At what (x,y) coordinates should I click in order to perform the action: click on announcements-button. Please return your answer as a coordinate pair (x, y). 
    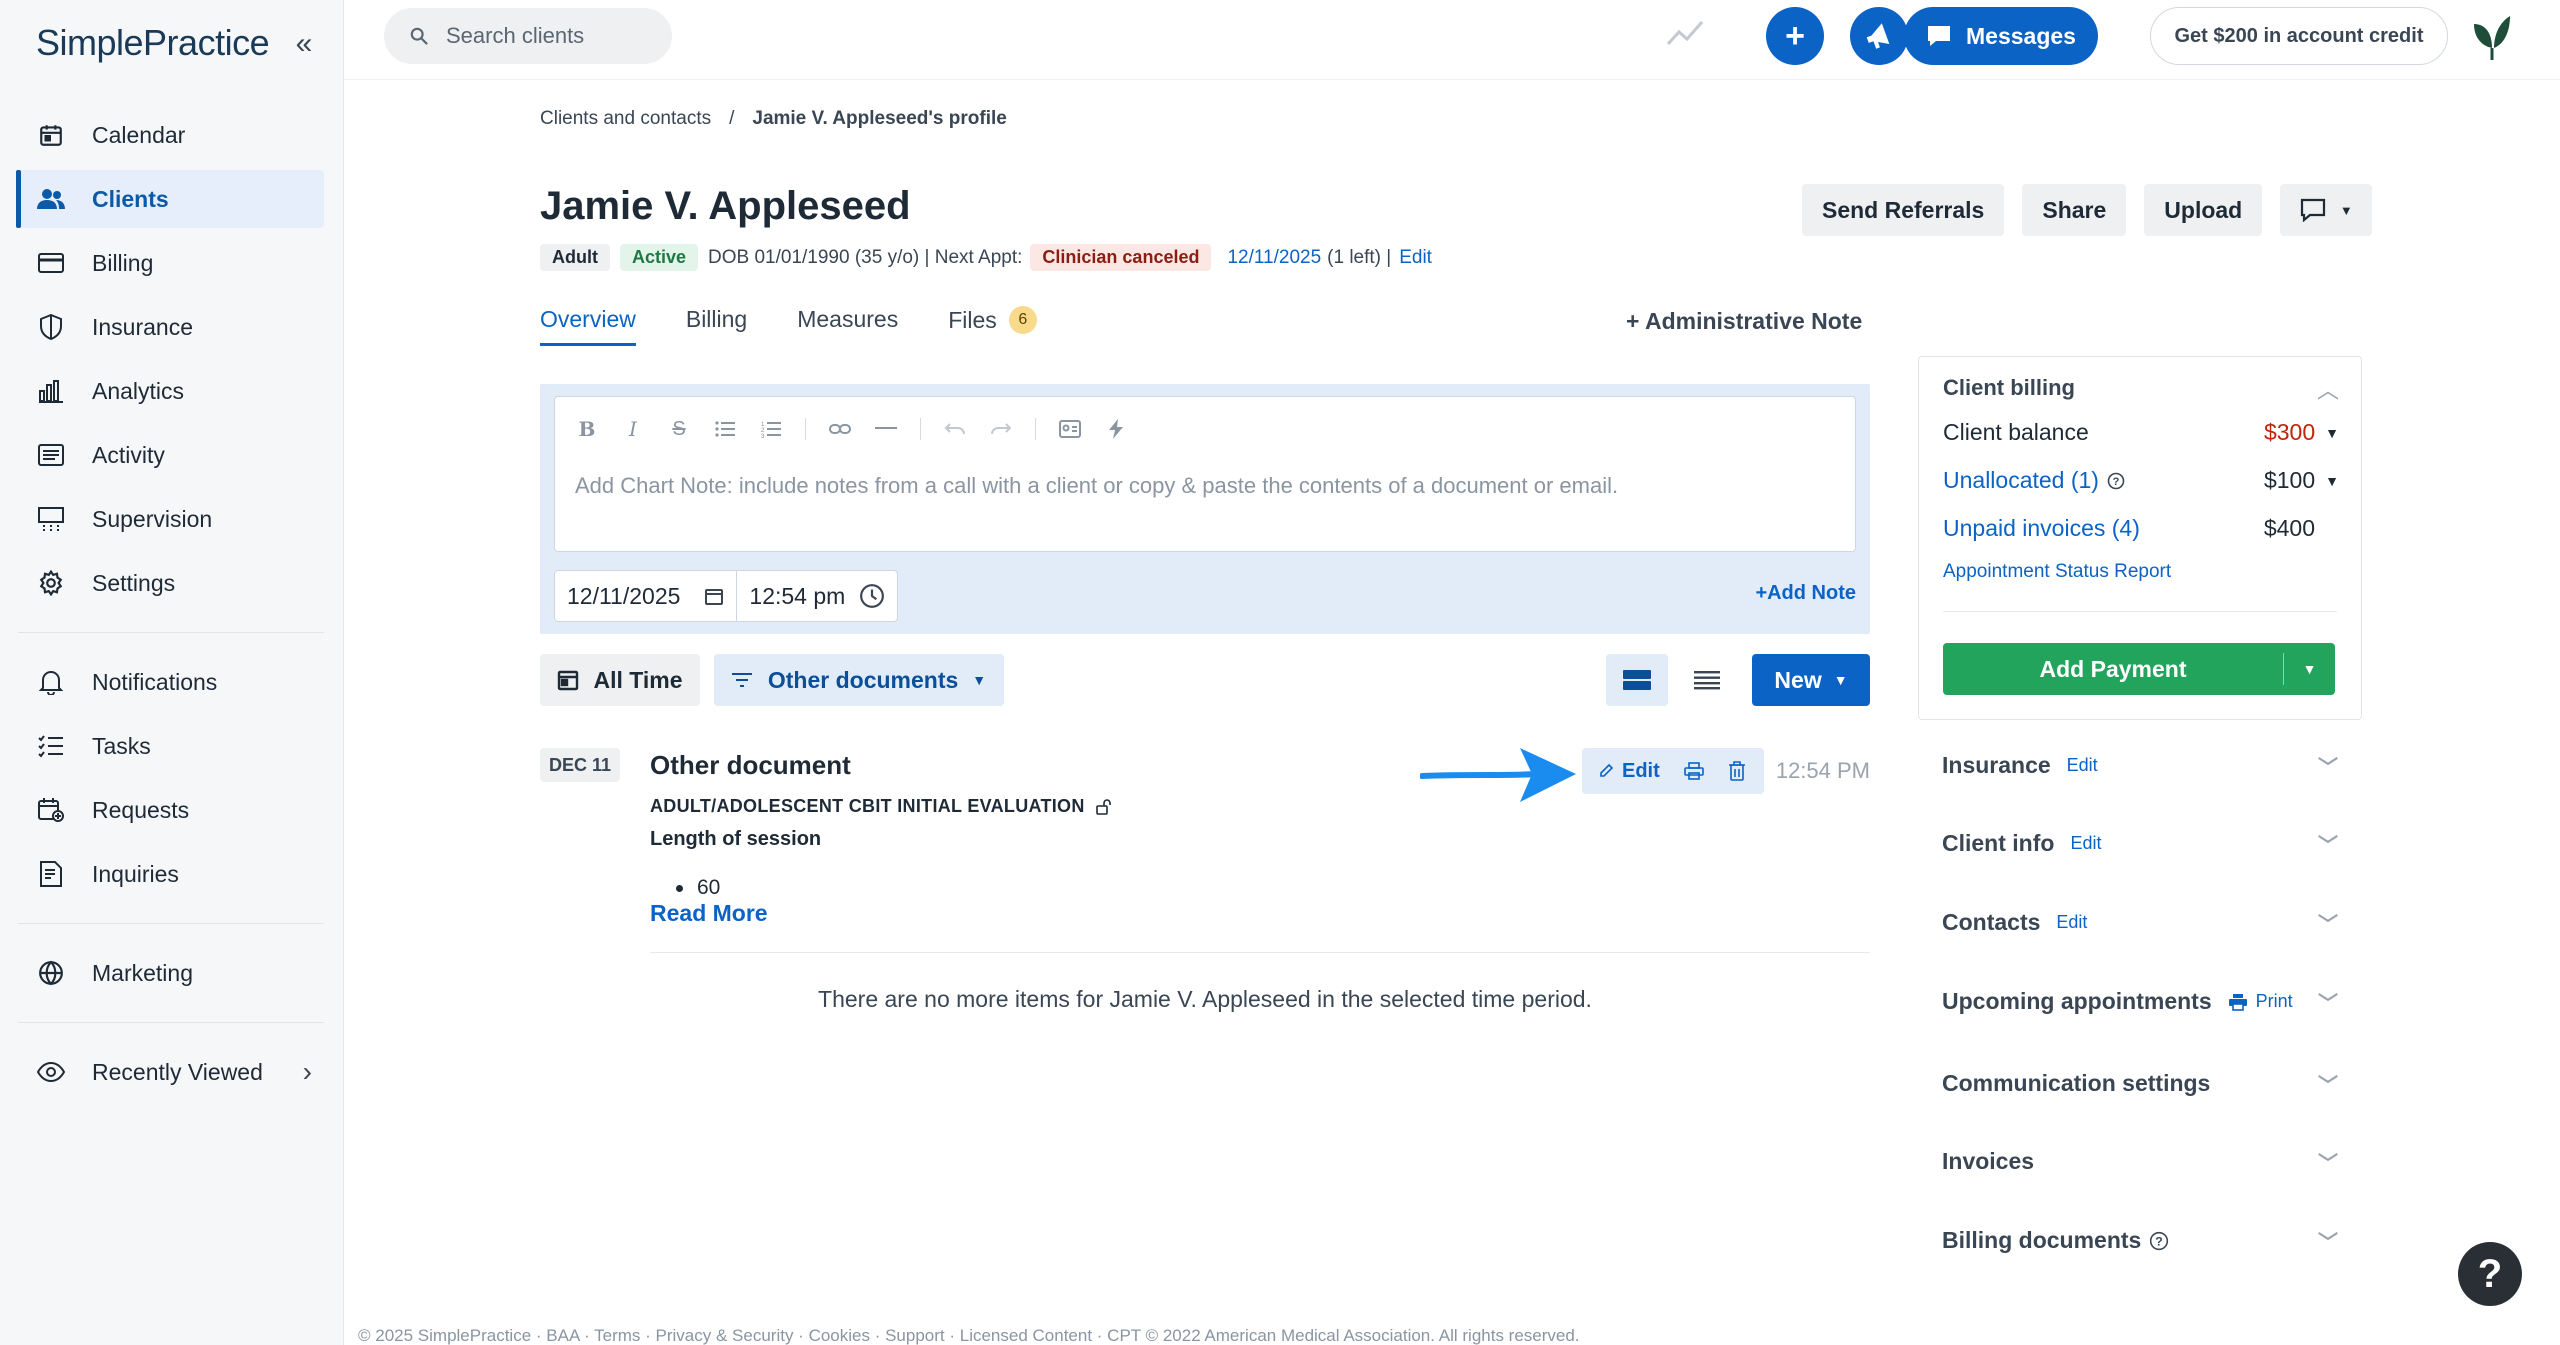
    Looking at the image, I should click on (1879, 36).